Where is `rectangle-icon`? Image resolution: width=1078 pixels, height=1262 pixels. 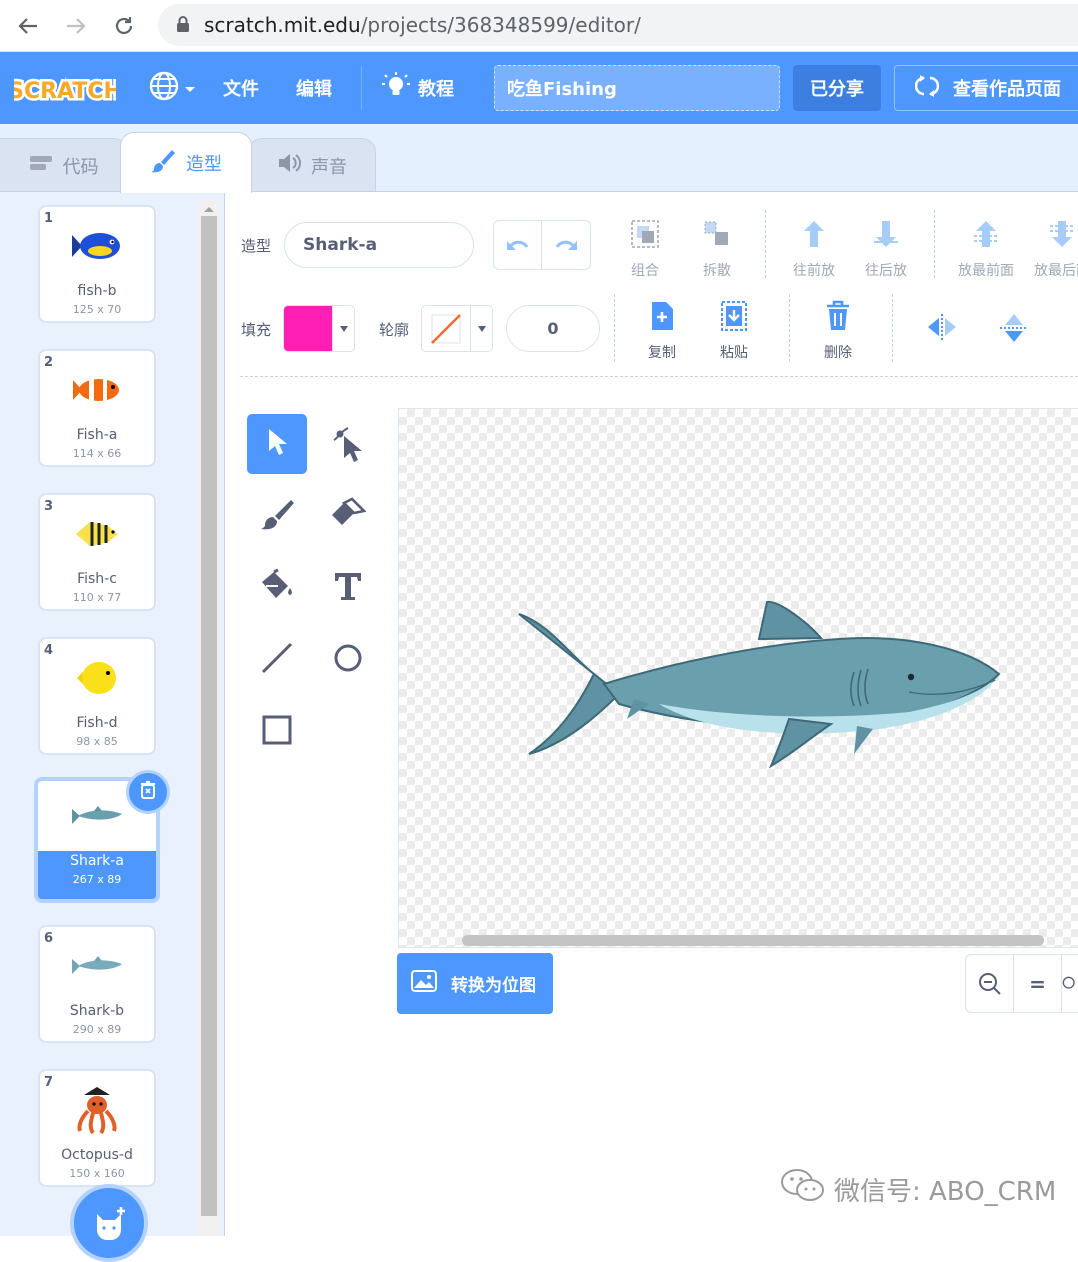
rectangle-icon is located at coordinates (277, 732).